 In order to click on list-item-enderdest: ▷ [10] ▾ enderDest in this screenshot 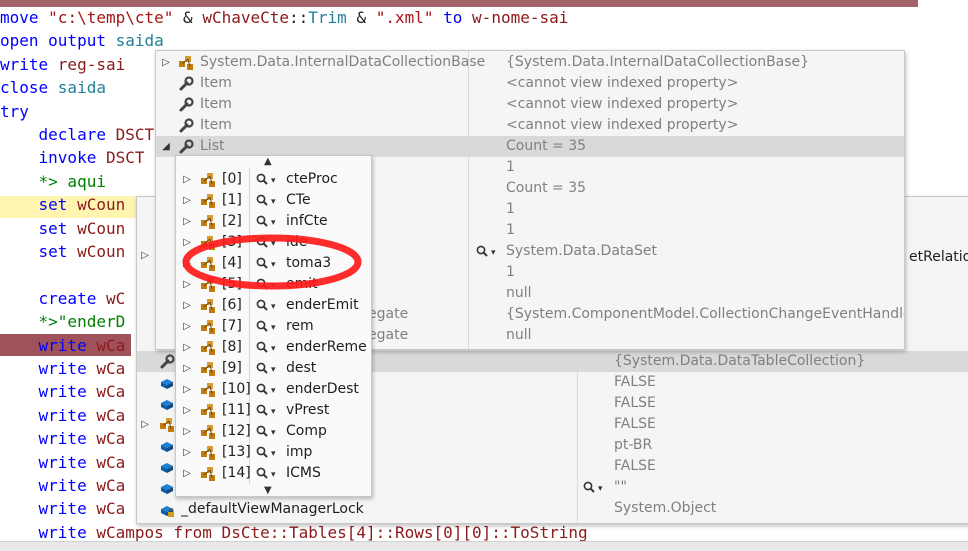, I will do `click(273, 389)`.